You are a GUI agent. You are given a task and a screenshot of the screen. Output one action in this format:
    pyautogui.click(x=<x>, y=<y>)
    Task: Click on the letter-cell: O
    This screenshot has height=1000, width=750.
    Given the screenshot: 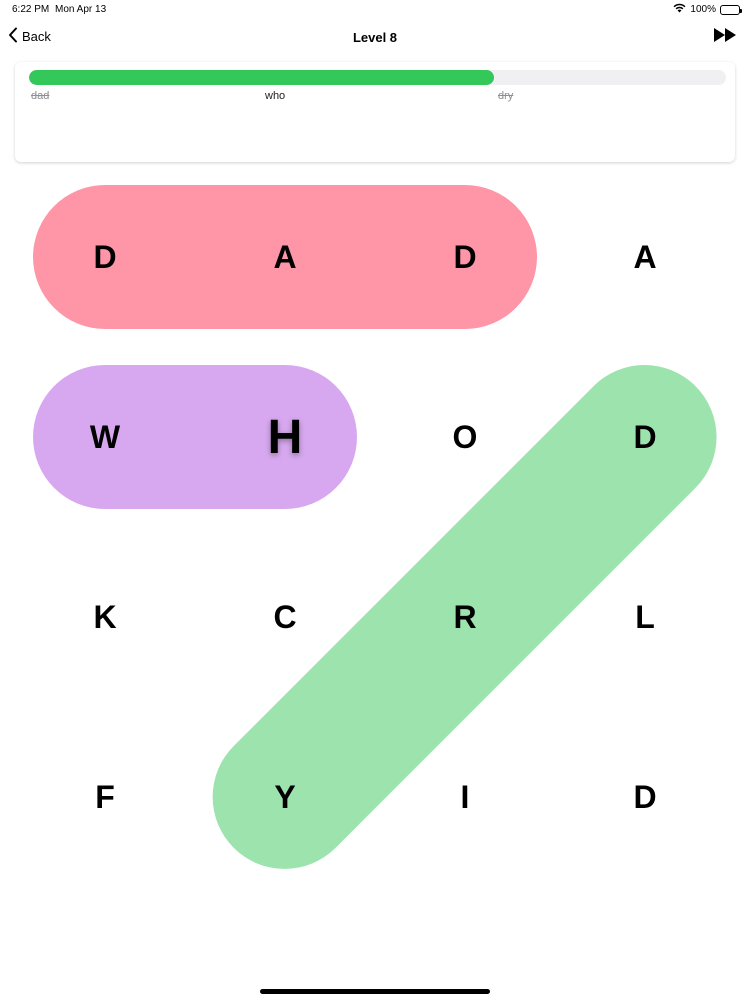 What is the action you would take?
    pyautogui.click(x=465, y=437)
    